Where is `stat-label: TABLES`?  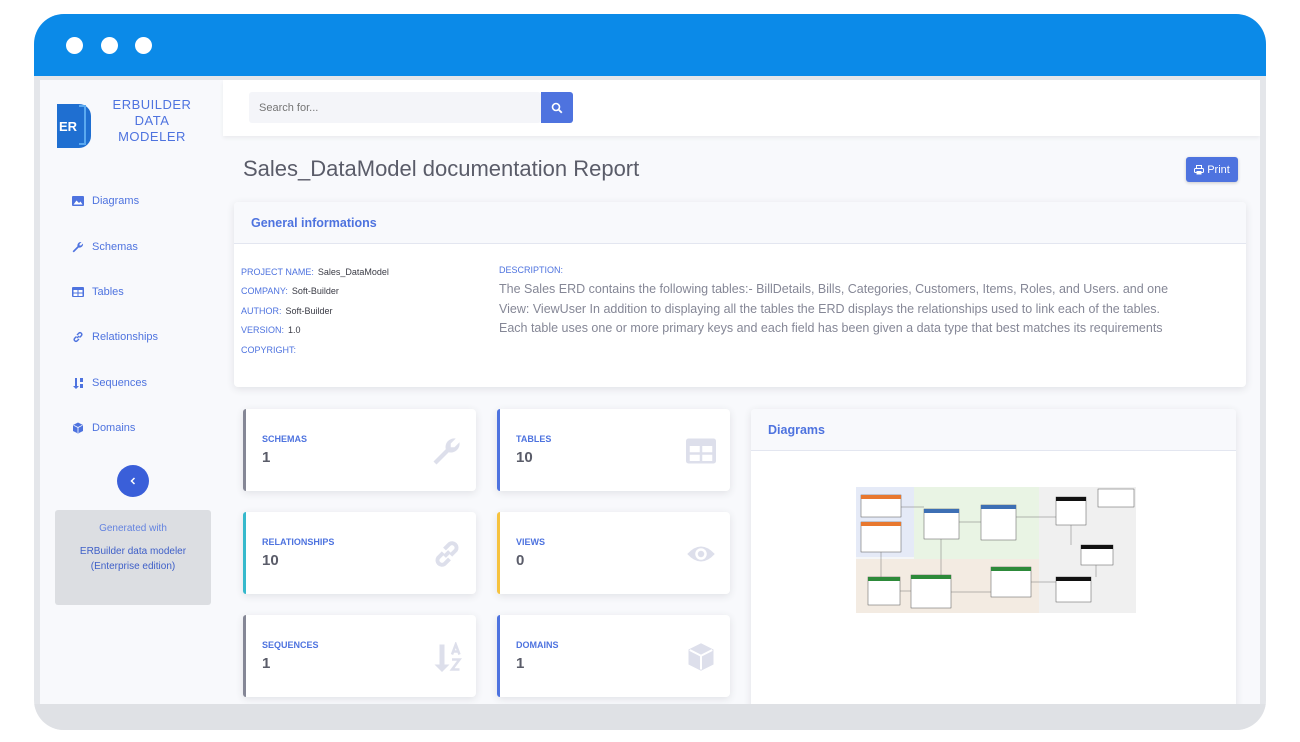 stat-label: TABLES is located at coordinates (534, 439).